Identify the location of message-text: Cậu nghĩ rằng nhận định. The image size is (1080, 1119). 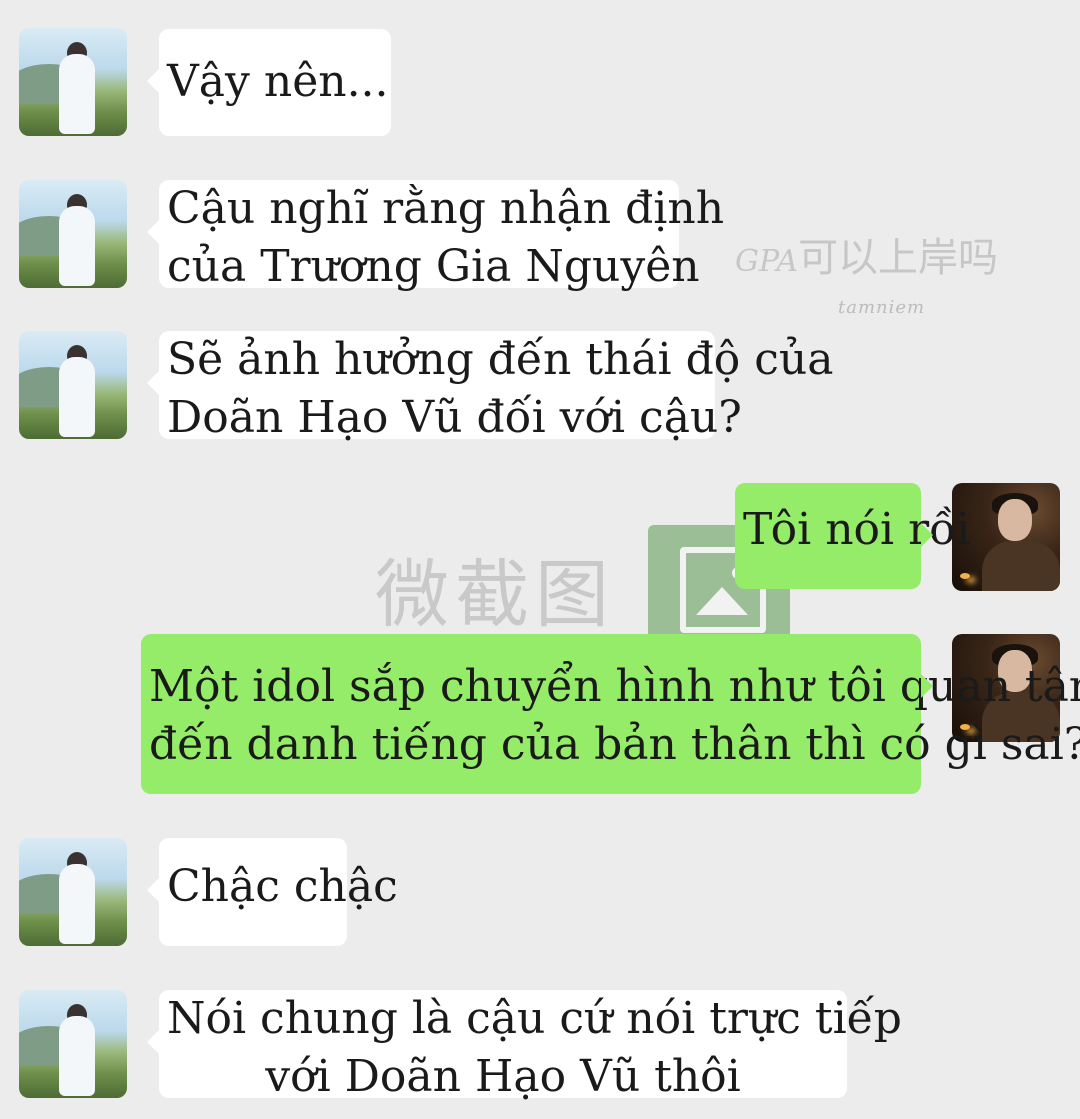
(446, 208).